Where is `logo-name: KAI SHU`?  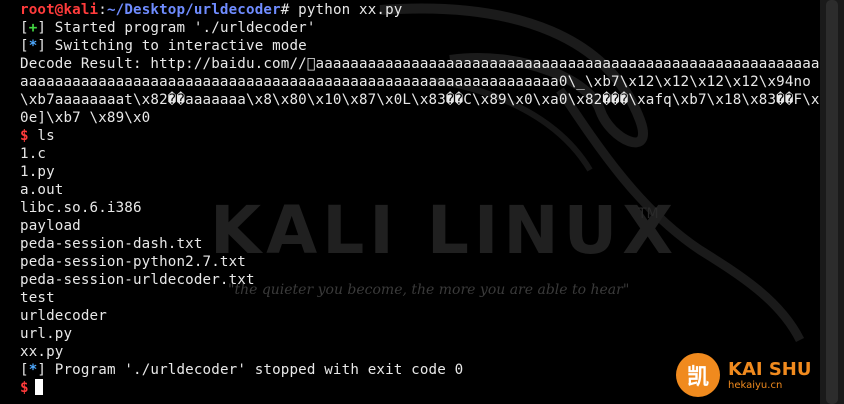
logo-name: KAI SHU is located at coordinates (770, 369).